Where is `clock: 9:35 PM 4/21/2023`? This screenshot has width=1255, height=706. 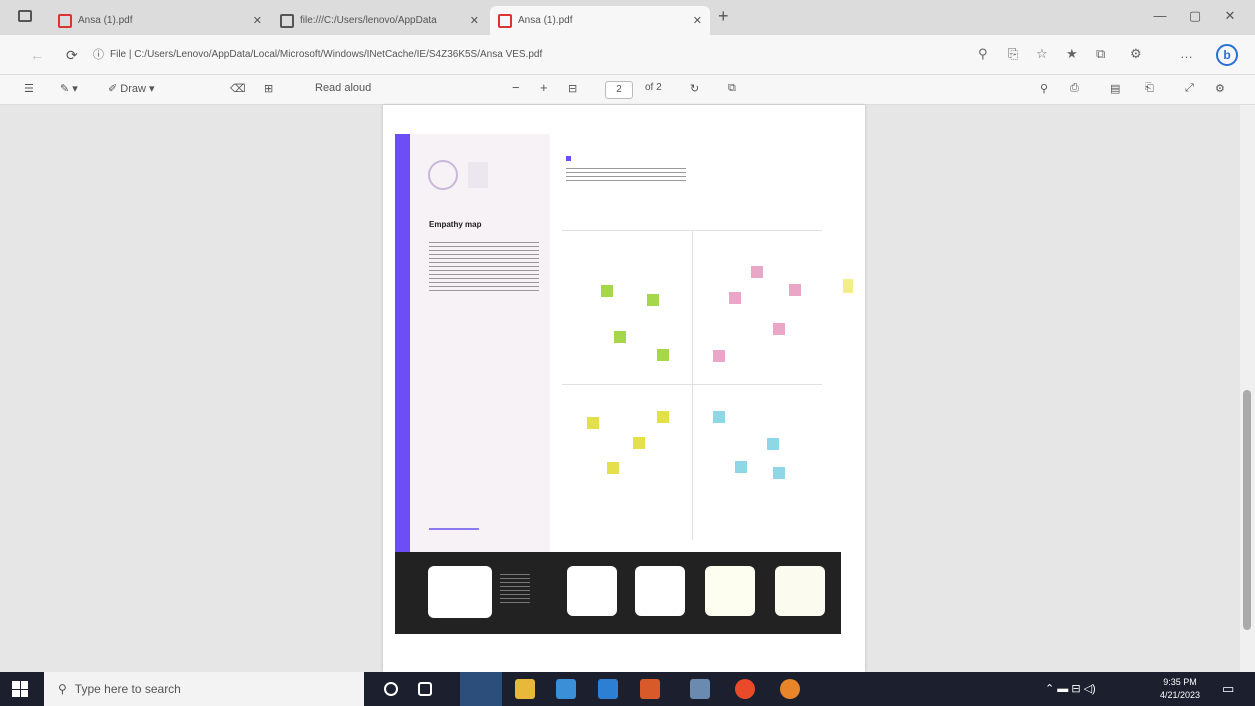 clock: 9:35 PM 4/21/2023 is located at coordinates (1180, 689).